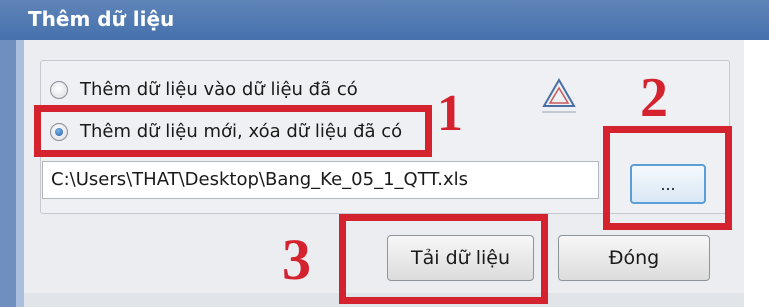 This screenshot has height=307, width=769. What do you see at coordinates (756, 173) in the screenshot?
I see `window-frame-right` at bounding box center [756, 173].